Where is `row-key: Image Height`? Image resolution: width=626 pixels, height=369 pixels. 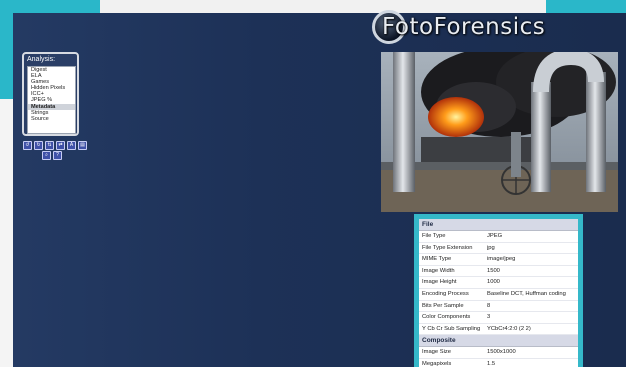
row-key: Image Height is located at coordinates (439, 282).